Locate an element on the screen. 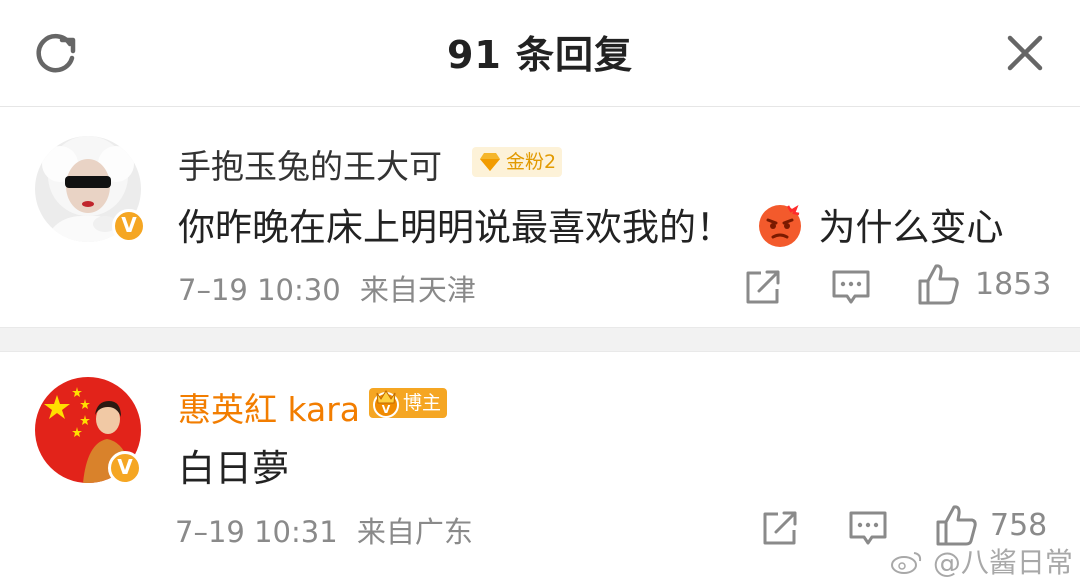  comment-meta: 7–19 10:31 来自广东 is located at coordinates (324, 530).